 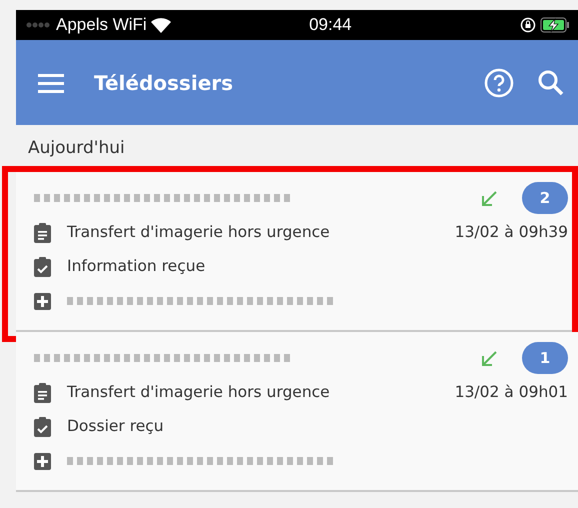 What do you see at coordinates (545, 198) in the screenshot?
I see `count-badge: 2` at bounding box center [545, 198].